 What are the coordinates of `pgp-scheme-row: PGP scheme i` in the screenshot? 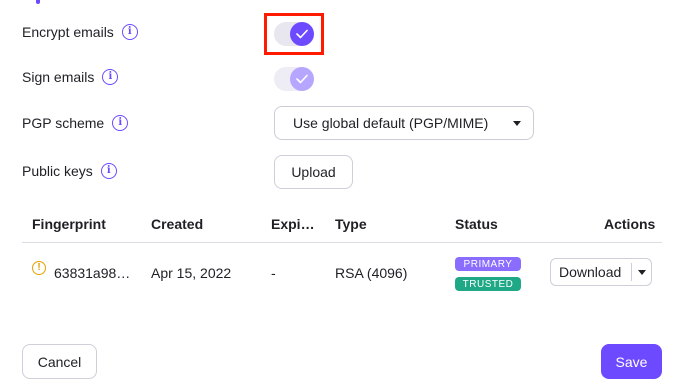 It's located at (75, 123).